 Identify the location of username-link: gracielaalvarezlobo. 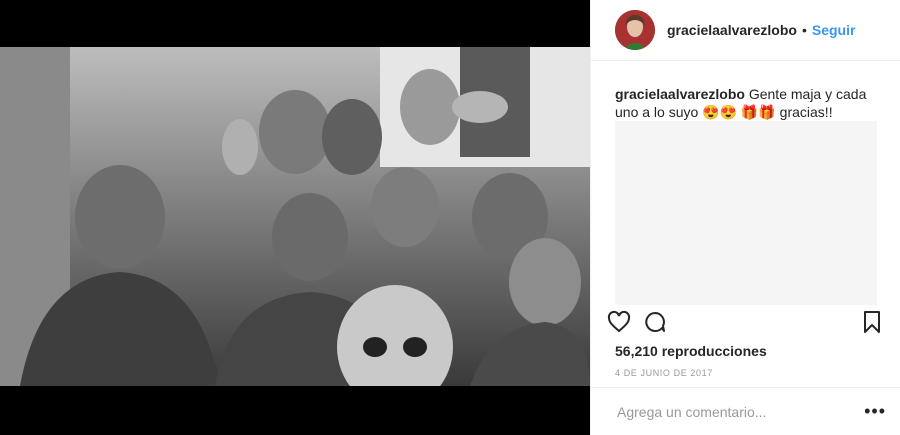
(732, 30).